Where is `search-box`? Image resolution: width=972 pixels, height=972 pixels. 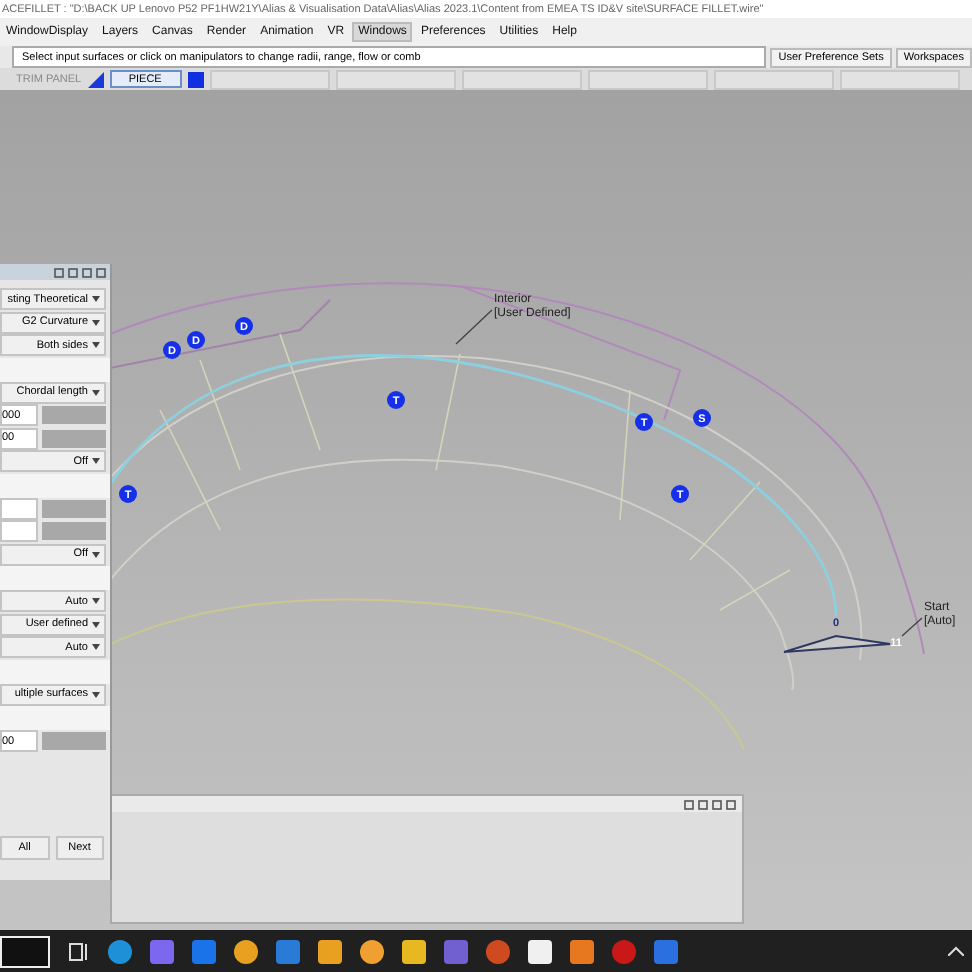 search-box is located at coordinates (25, 951).